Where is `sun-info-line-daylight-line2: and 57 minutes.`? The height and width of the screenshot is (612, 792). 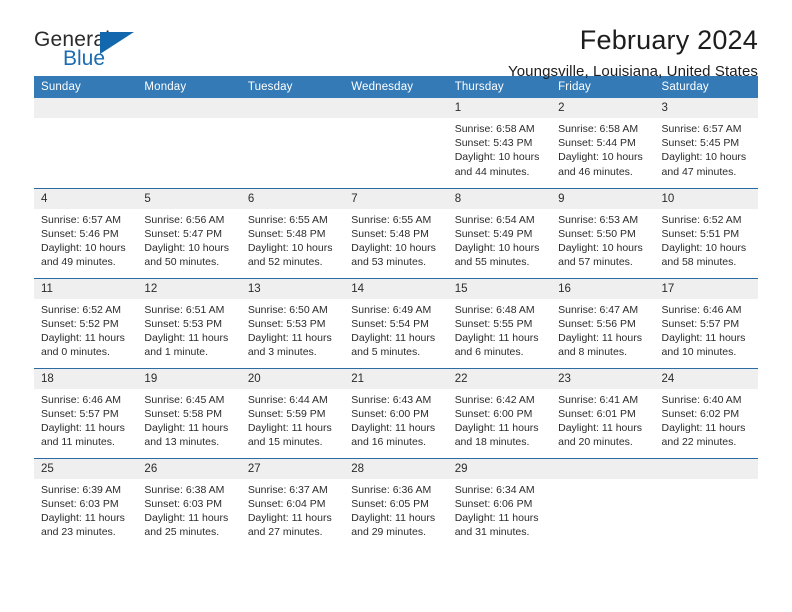
sun-info-line-daylight-line2: and 57 minutes. is located at coordinates (595, 262).